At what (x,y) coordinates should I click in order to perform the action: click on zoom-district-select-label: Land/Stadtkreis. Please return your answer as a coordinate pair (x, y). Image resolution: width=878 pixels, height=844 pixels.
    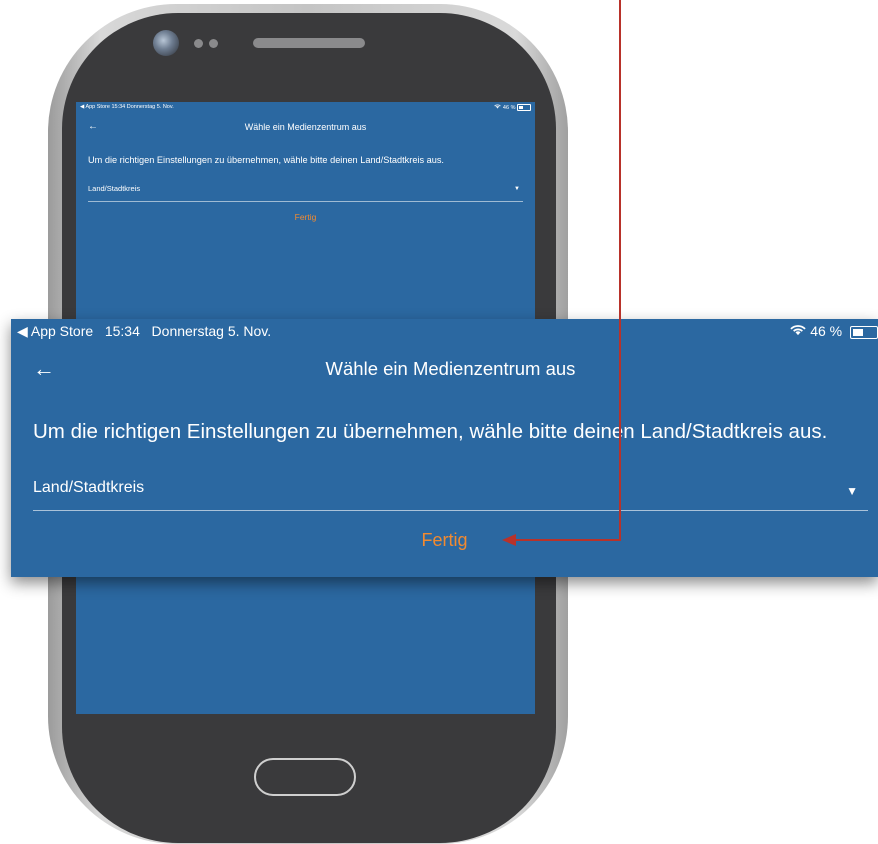
    Looking at the image, I should click on (89, 487).